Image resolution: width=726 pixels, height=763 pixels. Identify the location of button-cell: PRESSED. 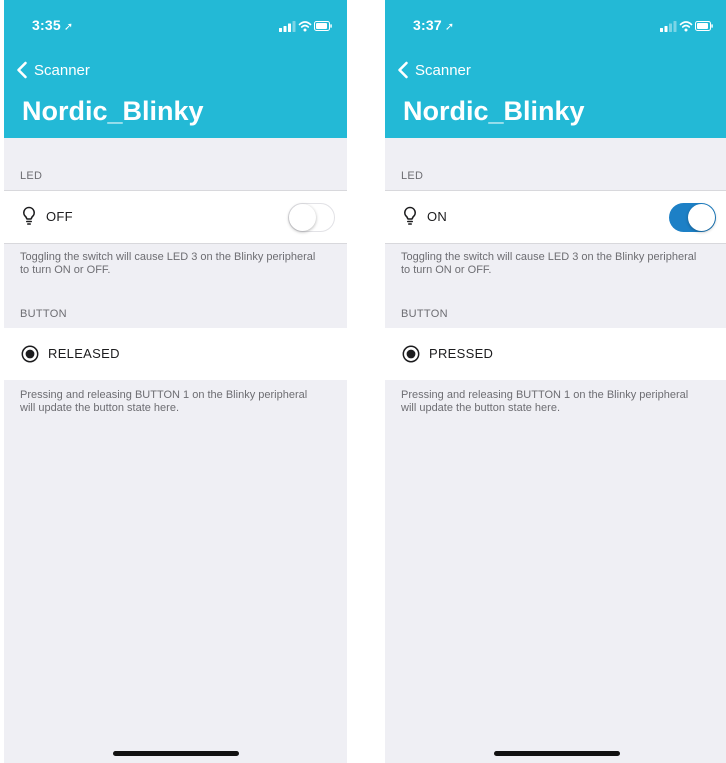
(555, 354).